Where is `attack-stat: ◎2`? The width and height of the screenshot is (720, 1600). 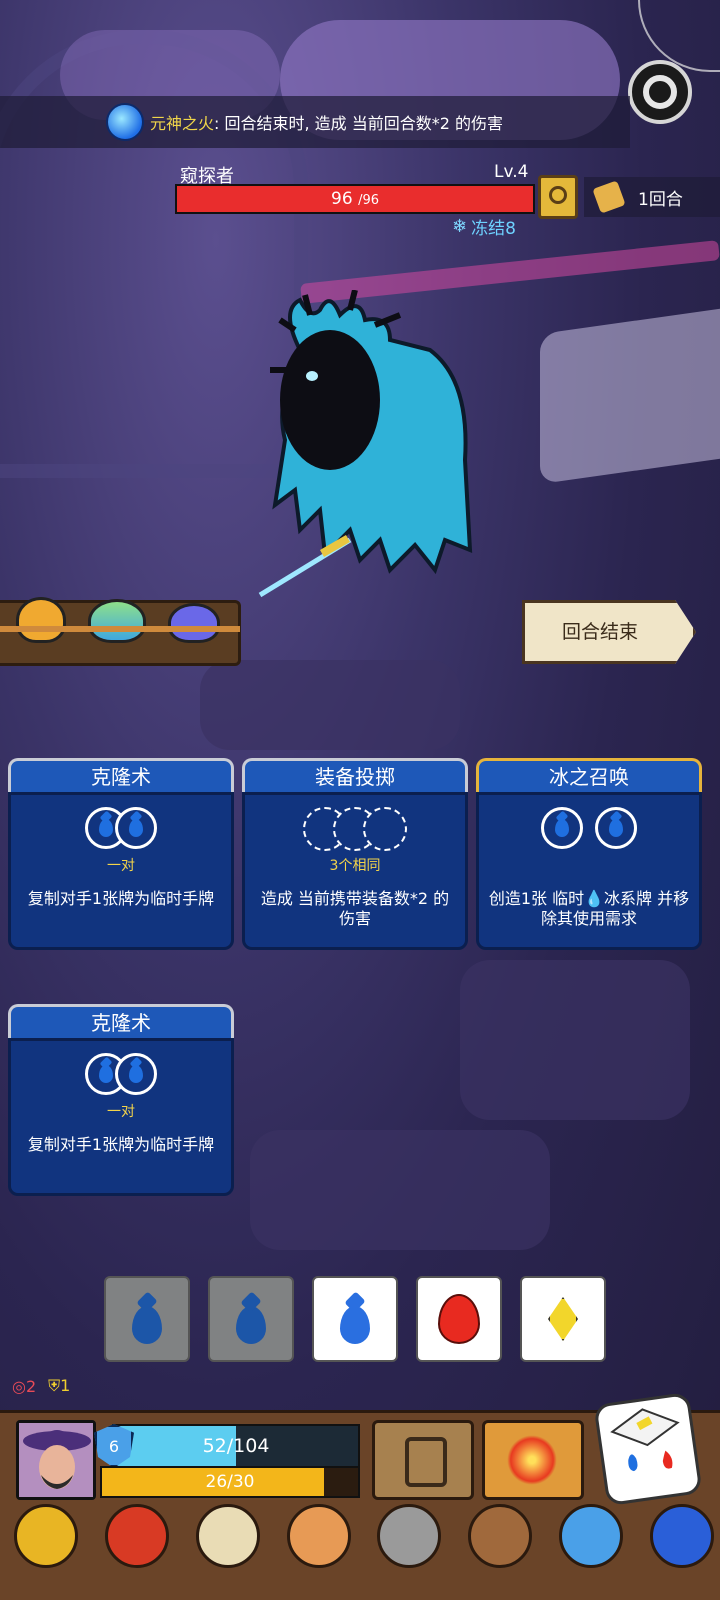 attack-stat: ◎2 is located at coordinates (24, 1386).